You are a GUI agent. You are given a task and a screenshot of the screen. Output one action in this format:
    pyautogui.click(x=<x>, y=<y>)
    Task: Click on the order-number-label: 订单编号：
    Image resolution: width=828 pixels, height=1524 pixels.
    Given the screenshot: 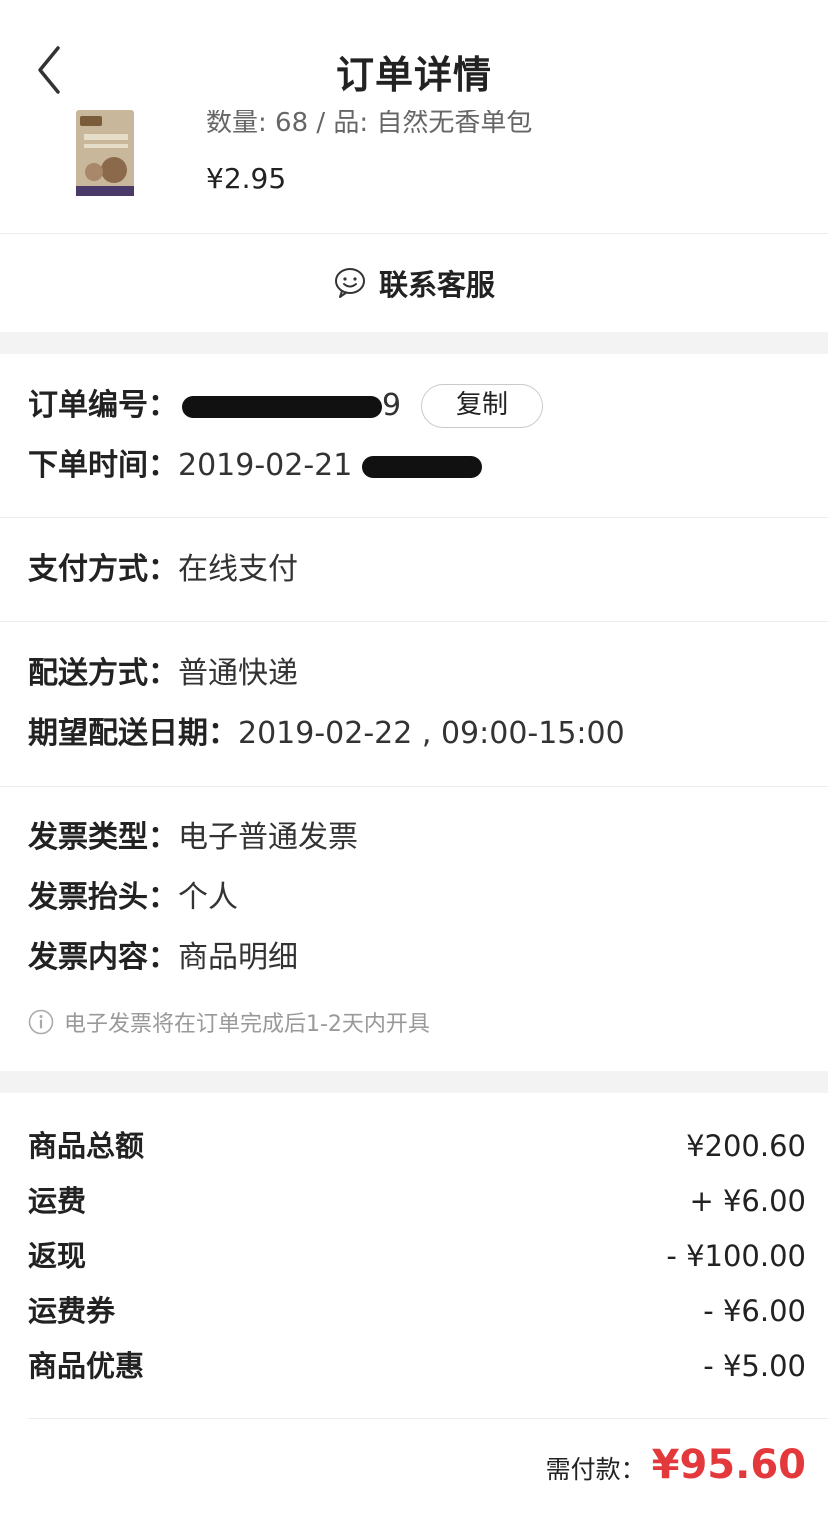 What is the action you would take?
    pyautogui.click(x=103, y=405)
    